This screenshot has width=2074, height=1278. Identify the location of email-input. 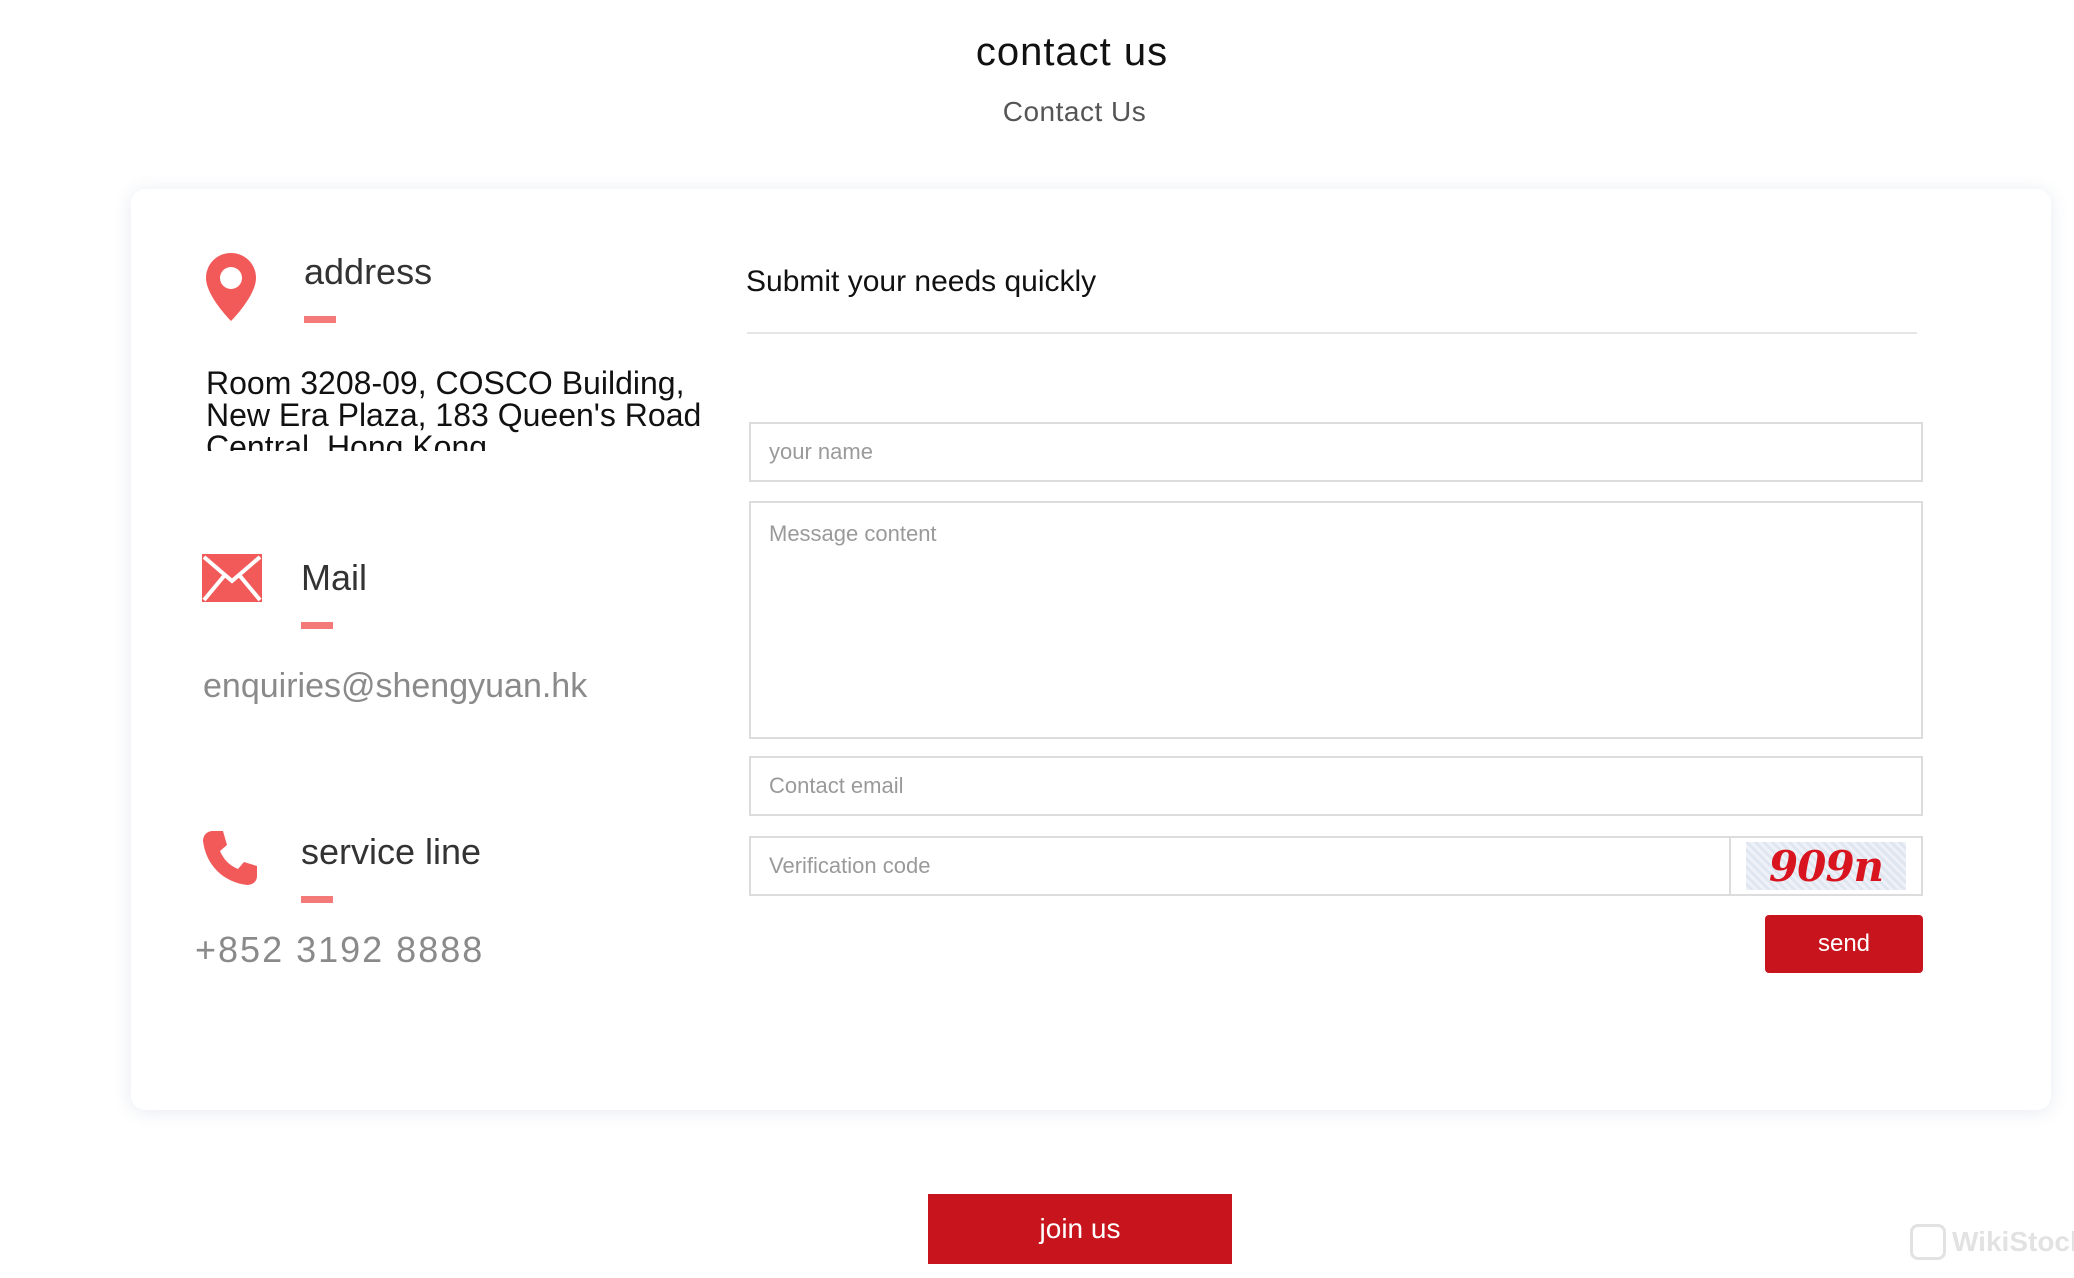
(1336, 786).